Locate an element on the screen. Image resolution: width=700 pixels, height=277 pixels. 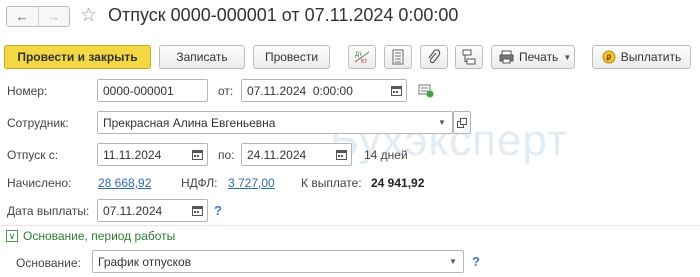
document-date-value: 07.11.2024 0:00:00 is located at coordinates (300, 90).